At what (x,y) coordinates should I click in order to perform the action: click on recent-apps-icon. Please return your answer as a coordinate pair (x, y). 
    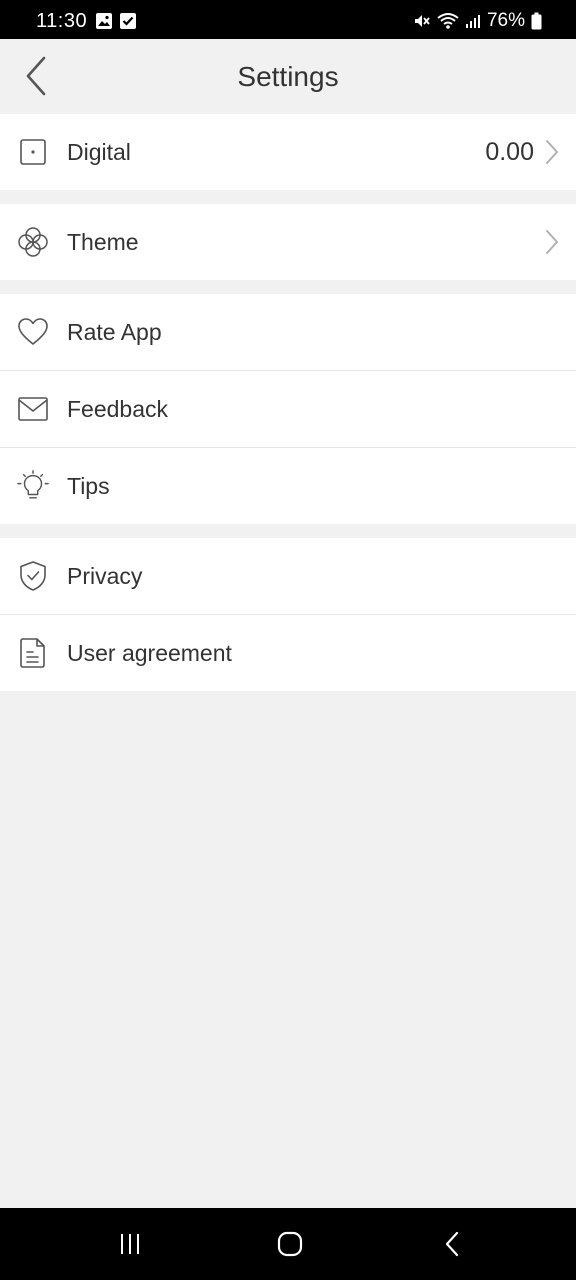
    Looking at the image, I should click on (130, 1244).